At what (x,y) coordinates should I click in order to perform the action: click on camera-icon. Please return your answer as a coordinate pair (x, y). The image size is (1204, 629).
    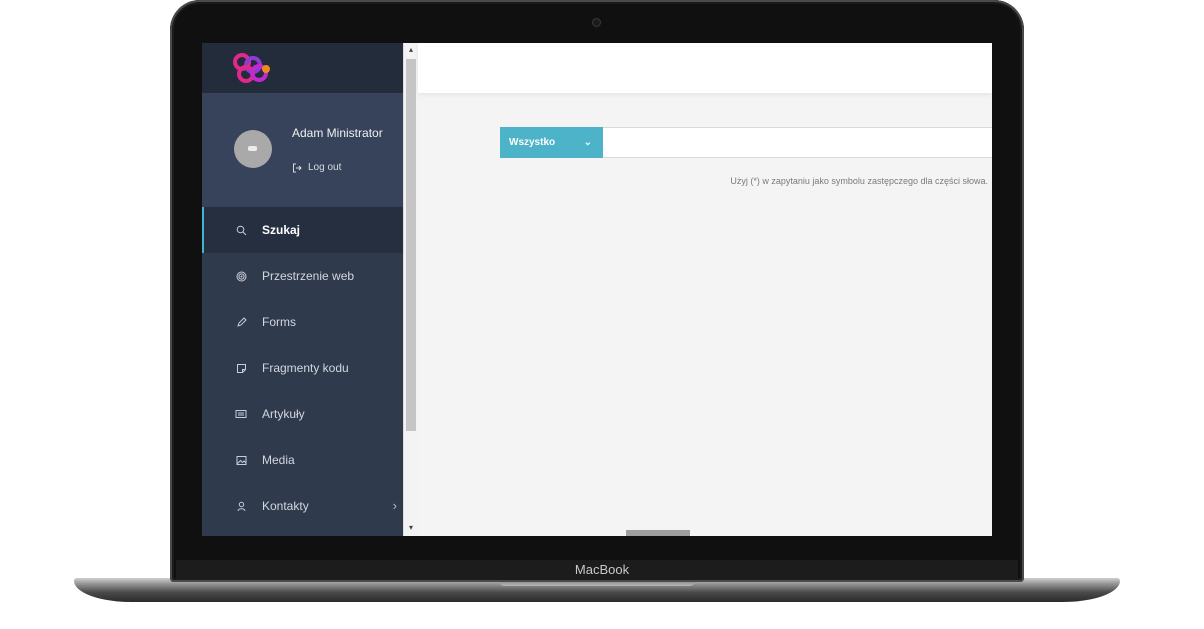
    Looking at the image, I should click on (596, 22).